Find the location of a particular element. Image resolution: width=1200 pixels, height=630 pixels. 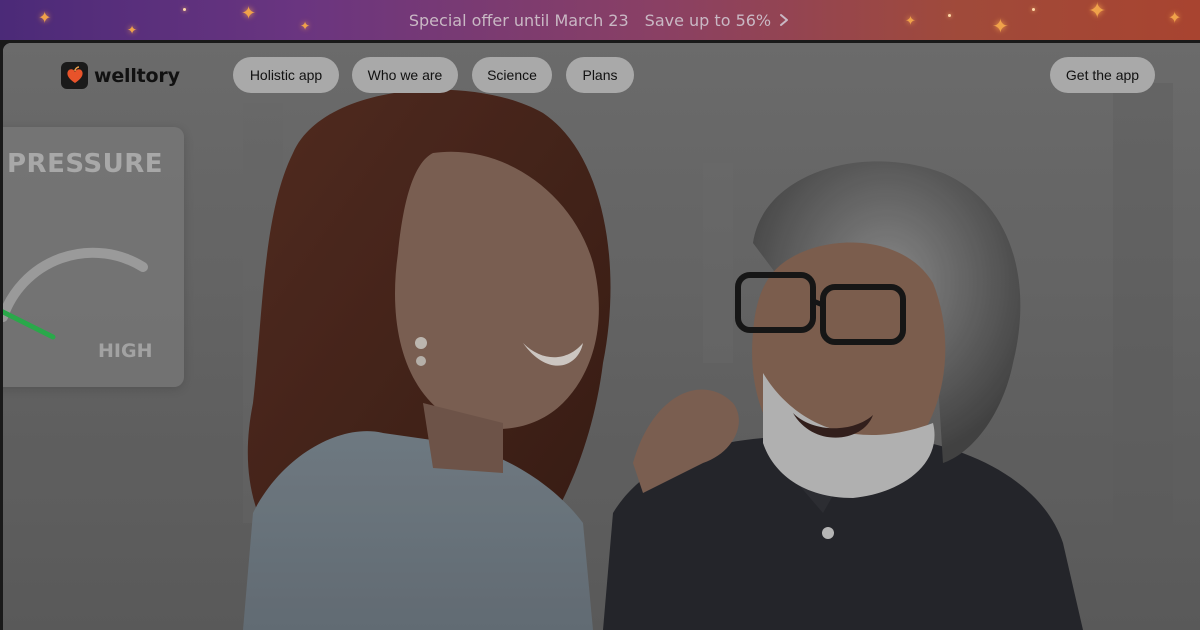

nav-holistic-app-label: Holistic app is located at coordinates (286, 75).